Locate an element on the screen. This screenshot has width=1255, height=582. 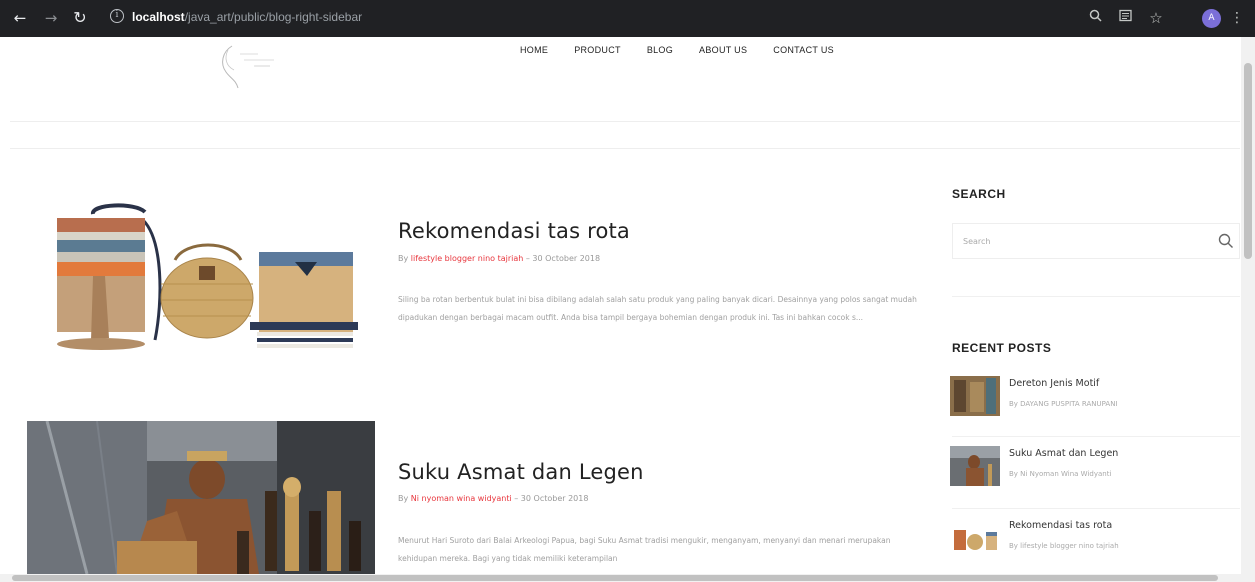
vertical-scrollbar is located at coordinates (1248, 305).